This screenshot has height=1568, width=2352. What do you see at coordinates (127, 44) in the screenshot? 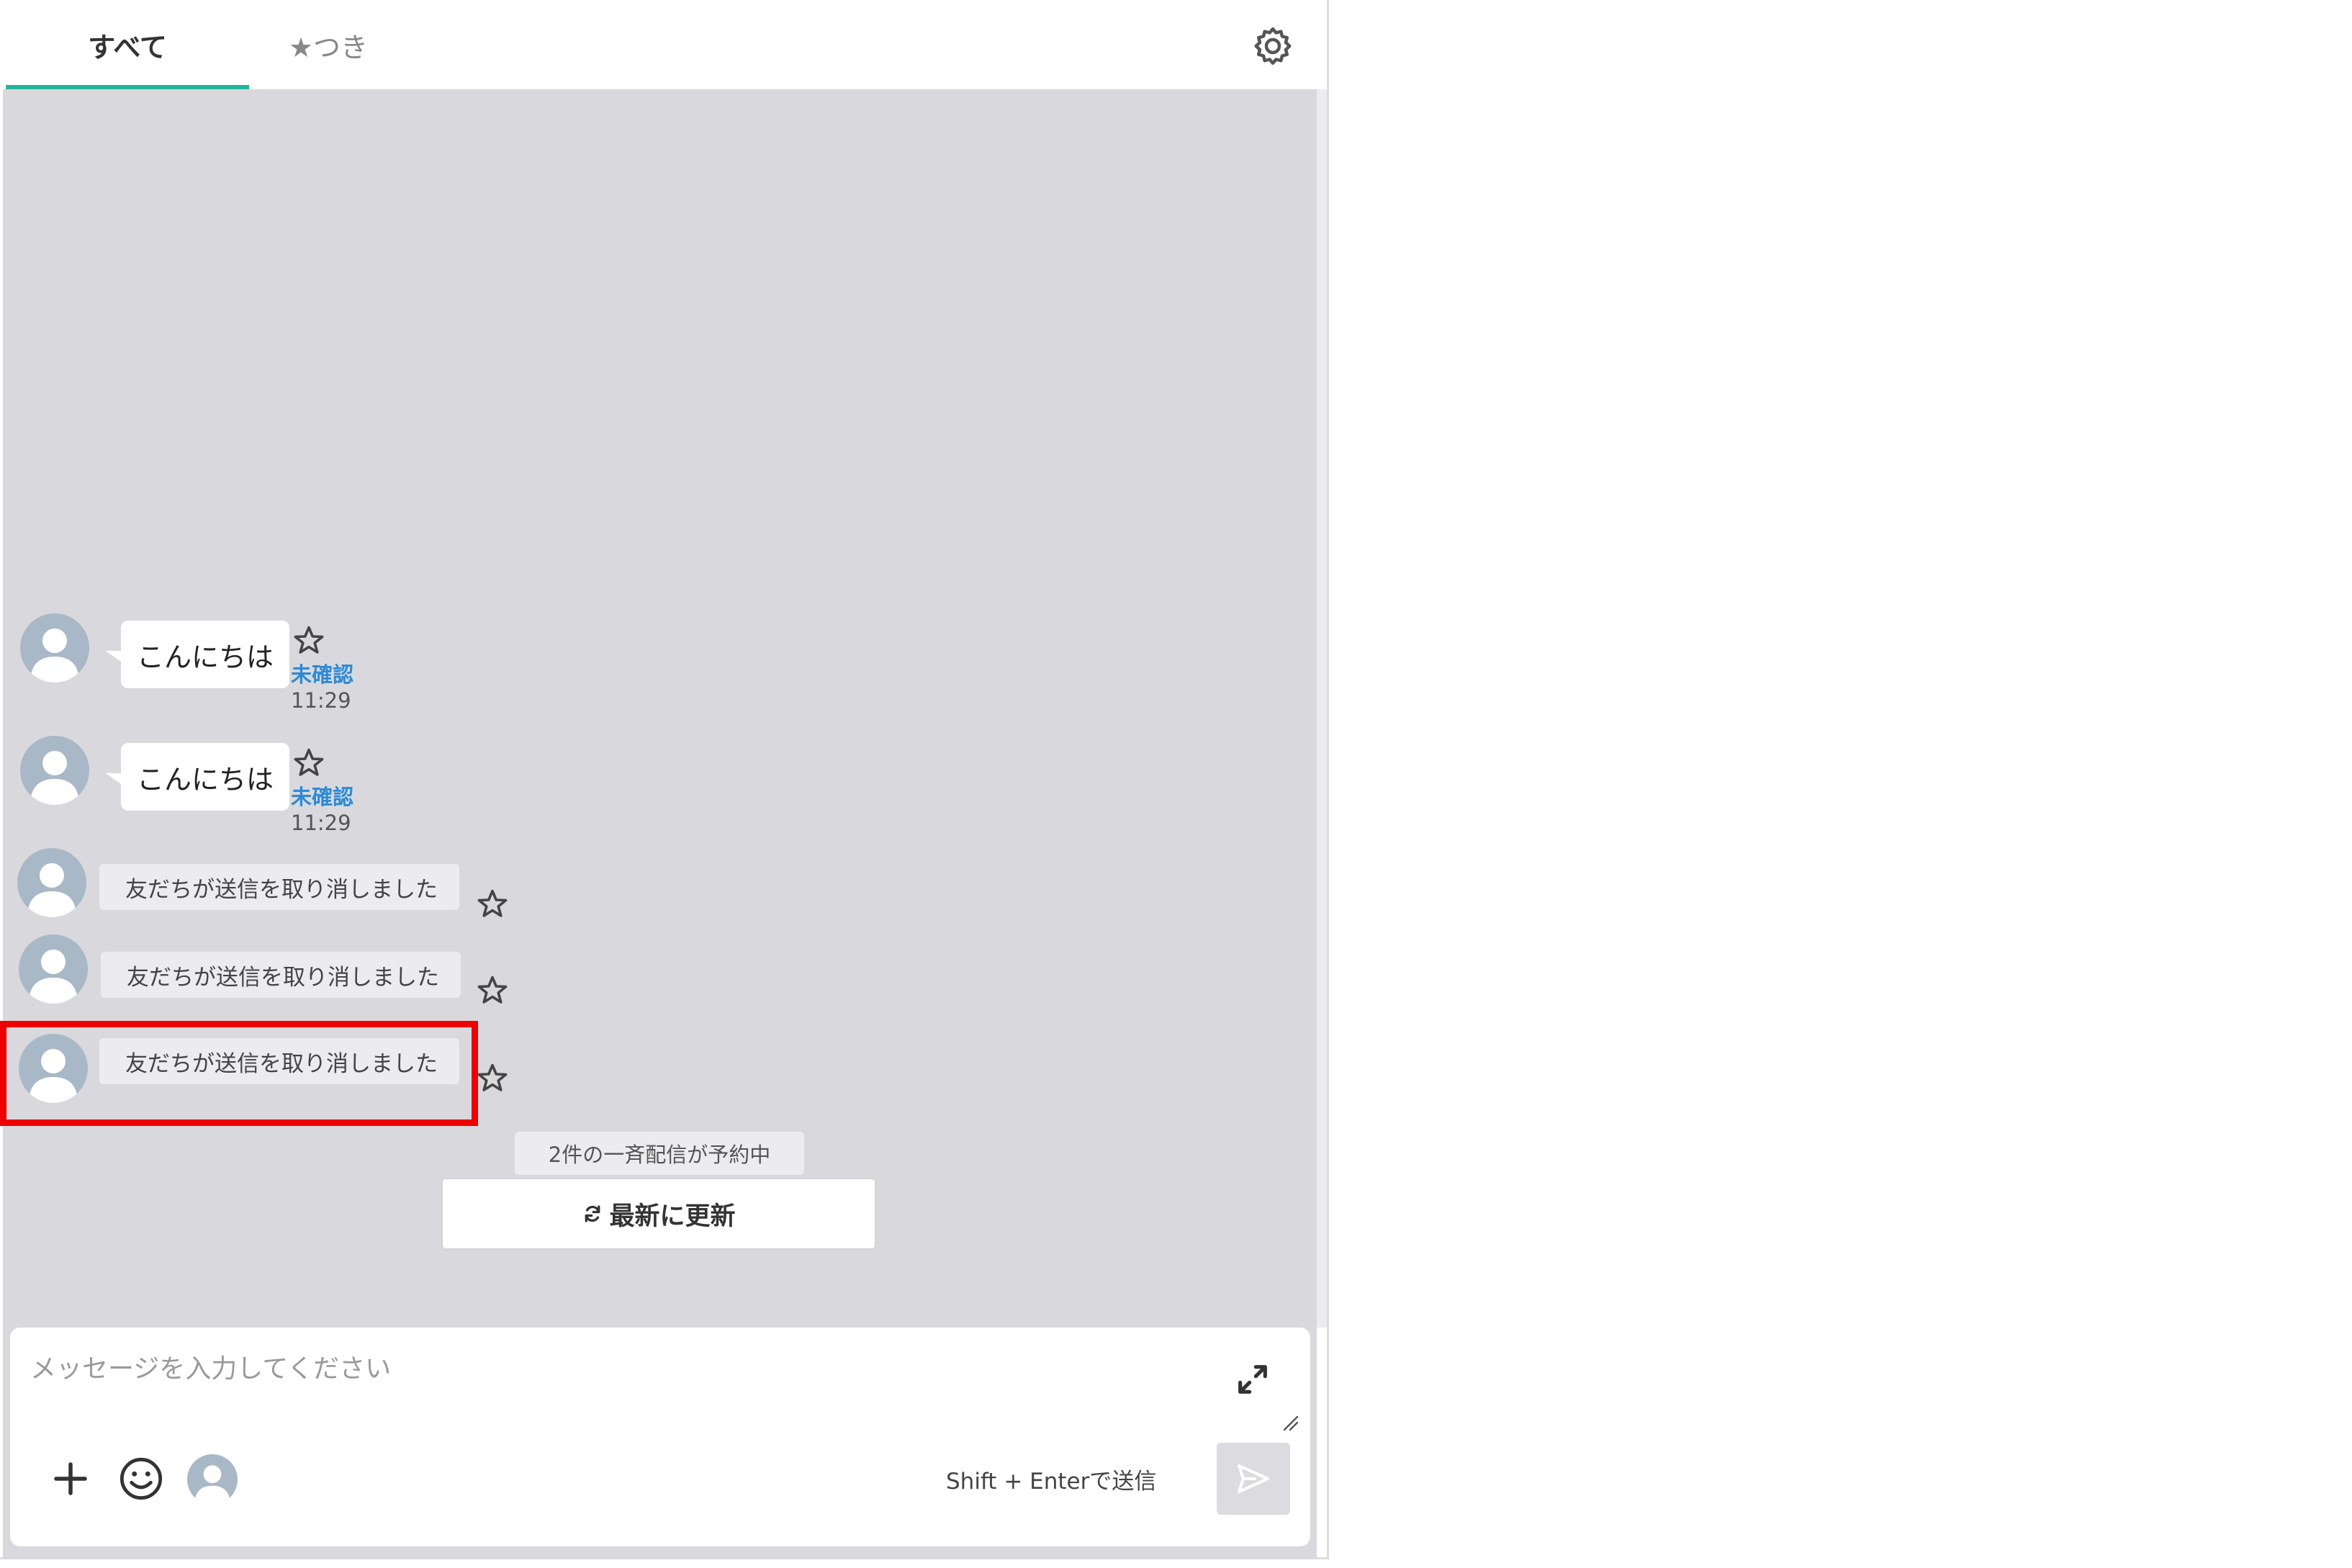
I see `tab-all: すべて` at bounding box center [127, 44].